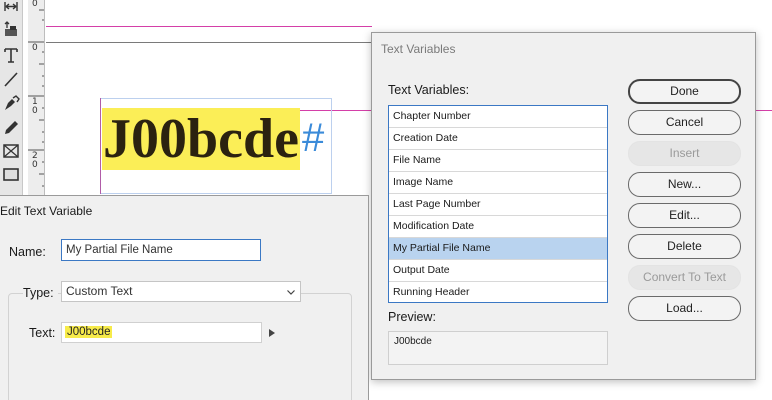  What do you see at coordinates (498, 249) in the screenshot?
I see `list-item-selected: My Partial File Name` at bounding box center [498, 249].